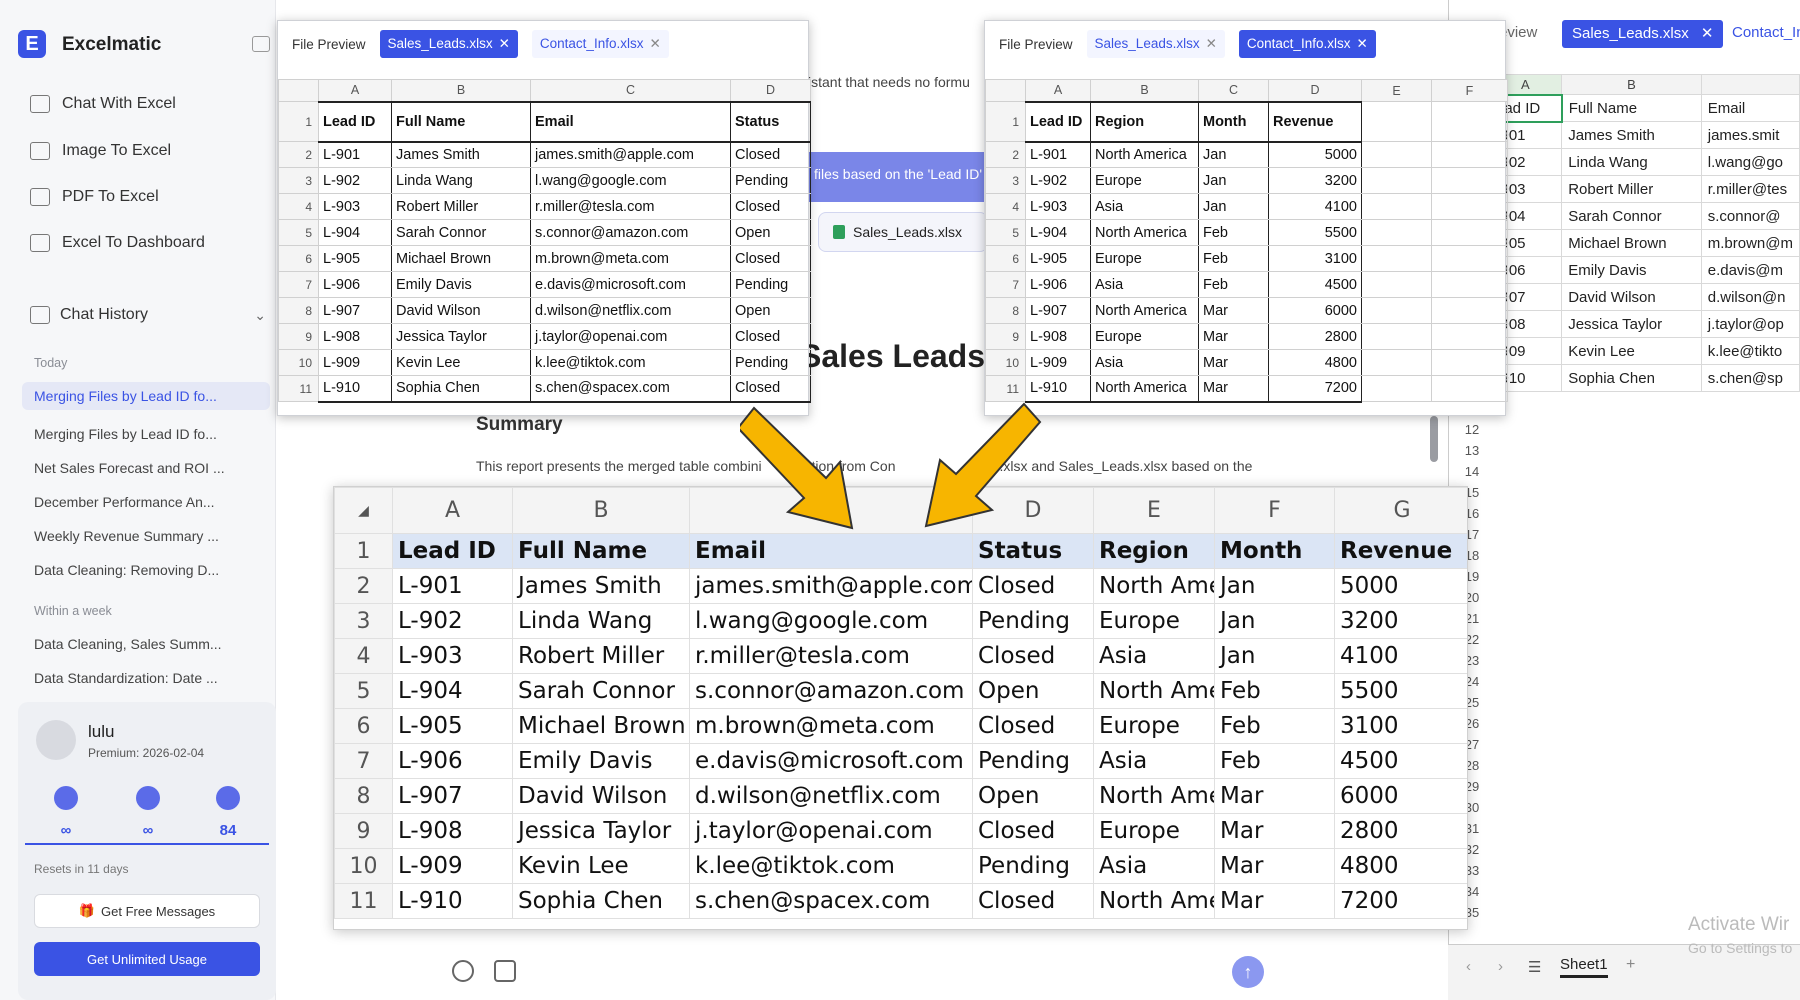  Describe the element at coordinates (363, 691) in the screenshot. I see `row-number: 5` at that location.